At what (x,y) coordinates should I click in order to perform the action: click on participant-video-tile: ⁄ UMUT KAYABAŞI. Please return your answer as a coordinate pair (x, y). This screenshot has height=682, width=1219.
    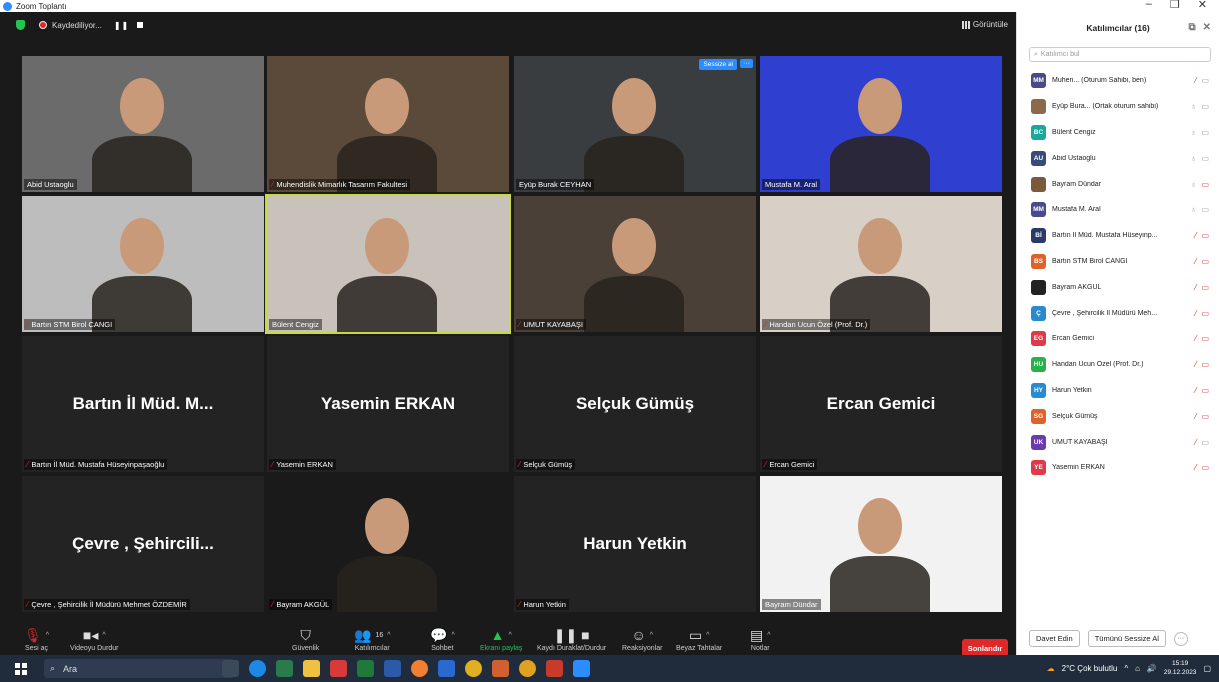
    Looking at the image, I should click on (635, 264).